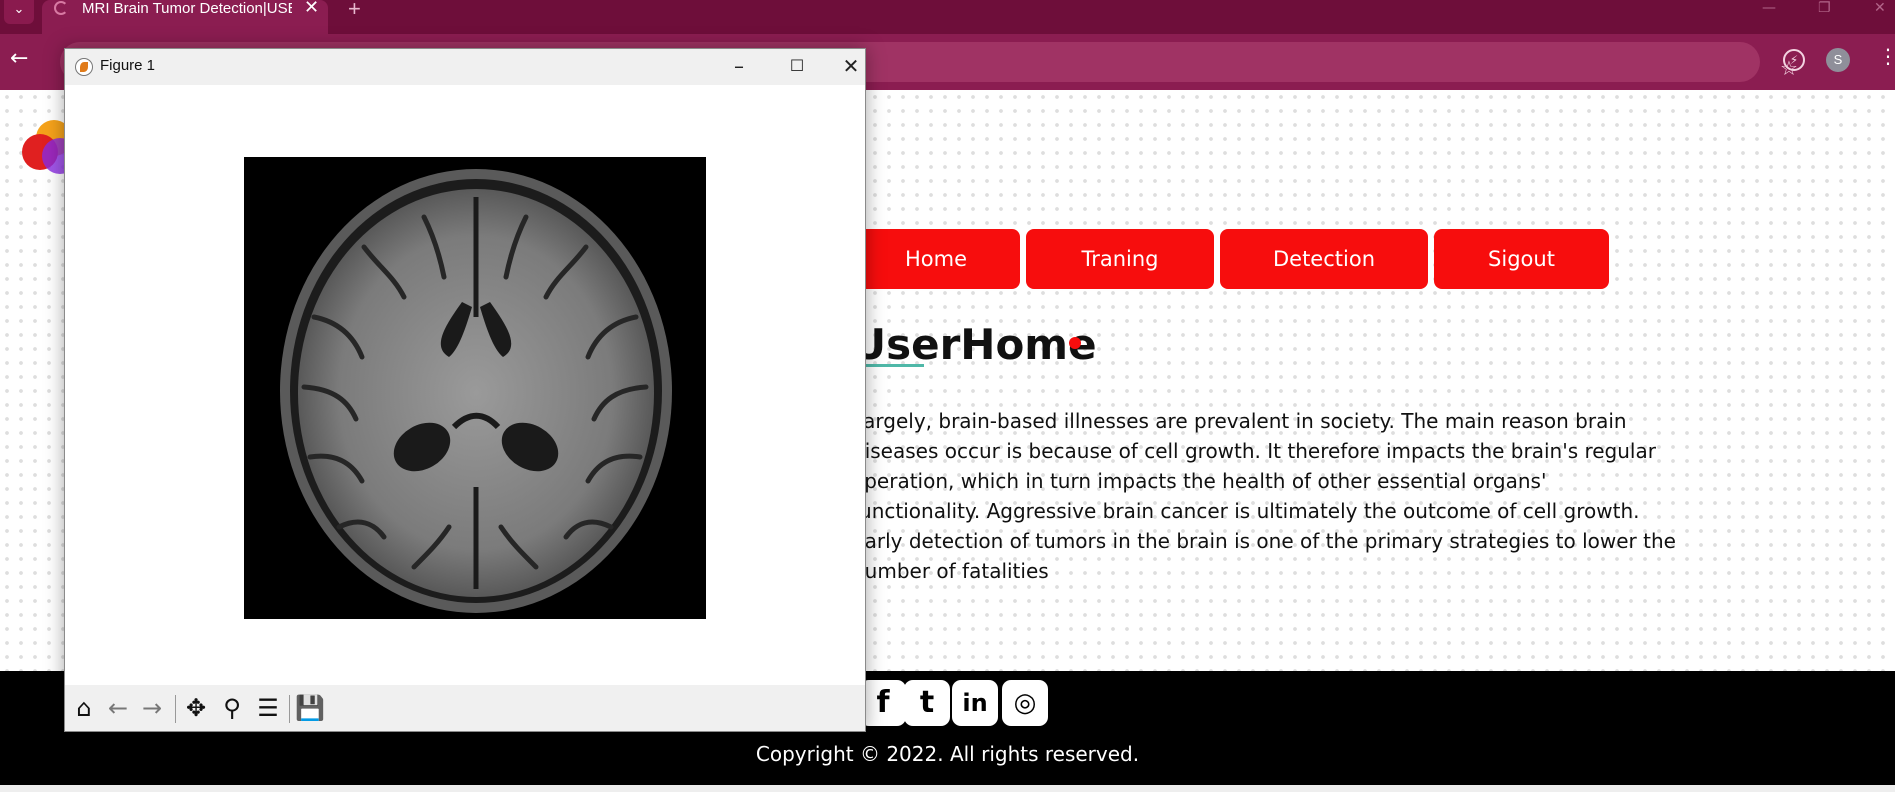  Describe the element at coordinates (1521, 259) in the screenshot. I see `nav-signout-button: Sigout` at that location.